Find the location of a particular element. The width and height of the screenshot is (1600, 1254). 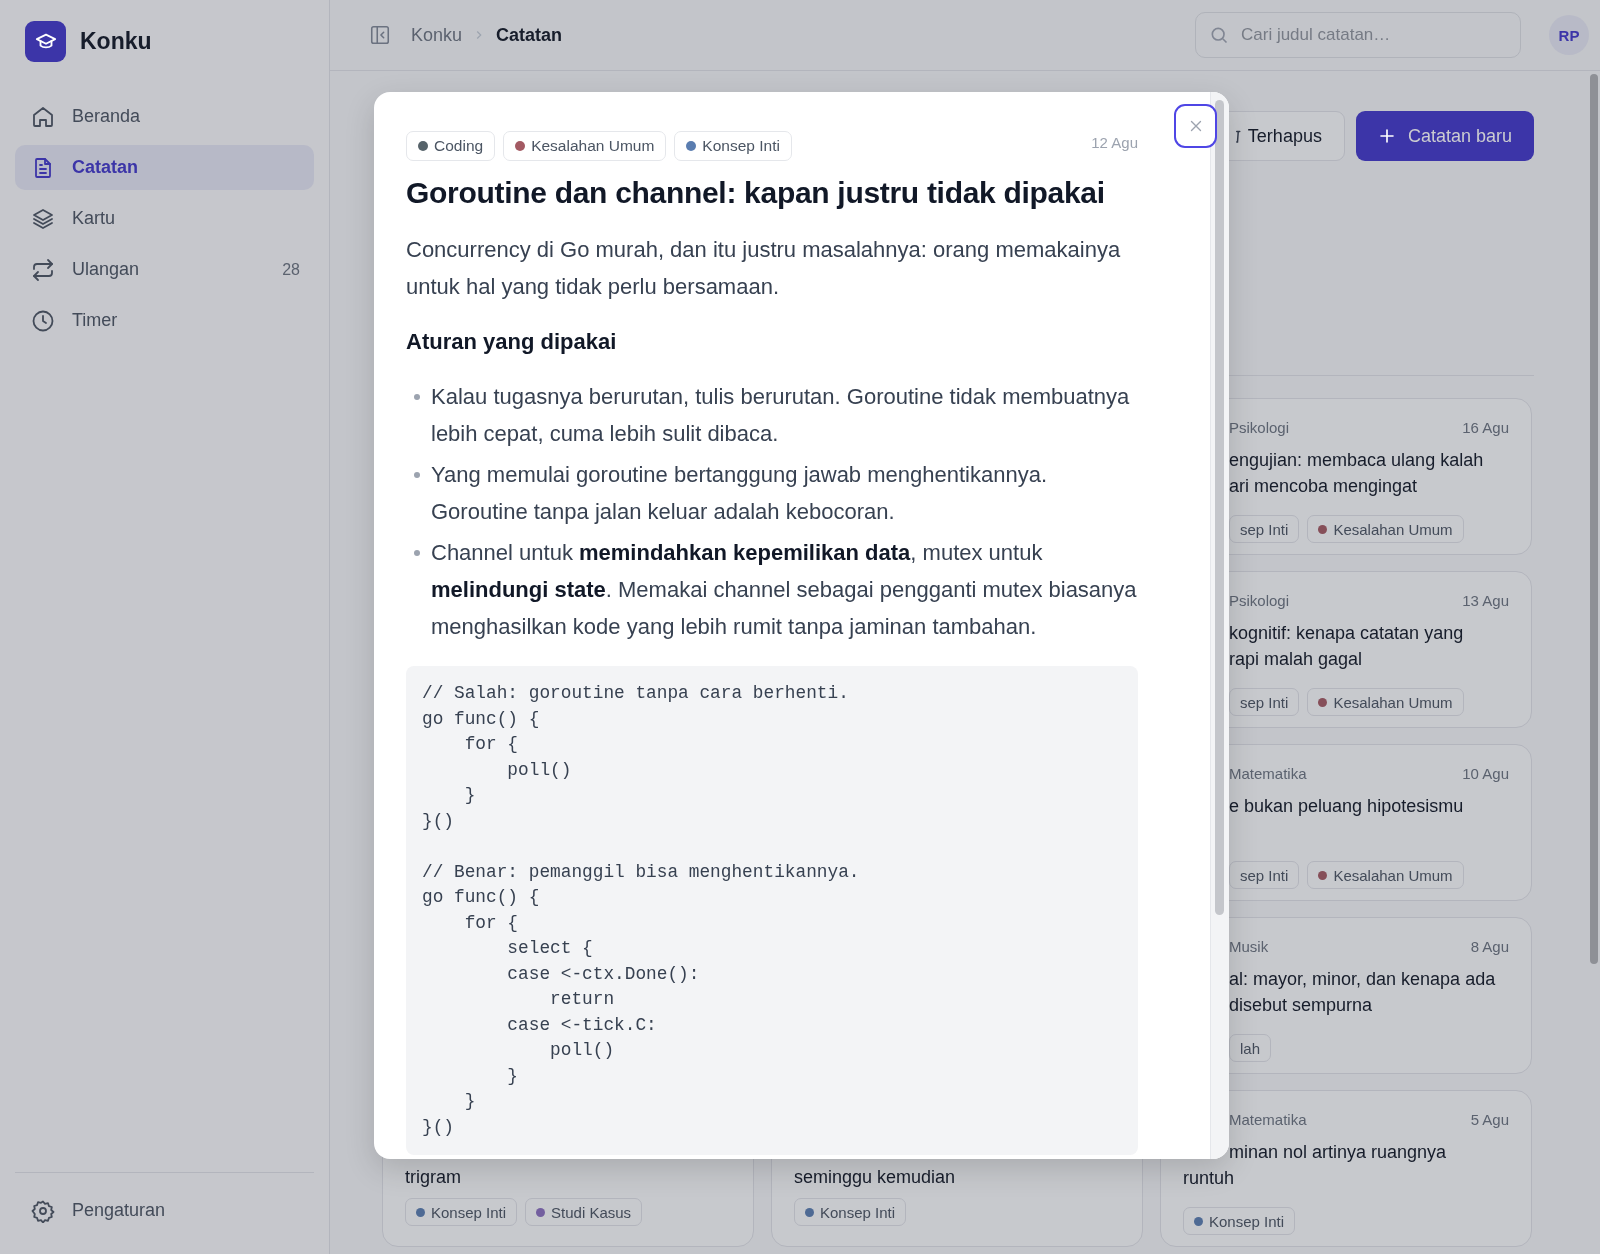

note-title: rapi malah gagal is located at coordinates (1296, 659).